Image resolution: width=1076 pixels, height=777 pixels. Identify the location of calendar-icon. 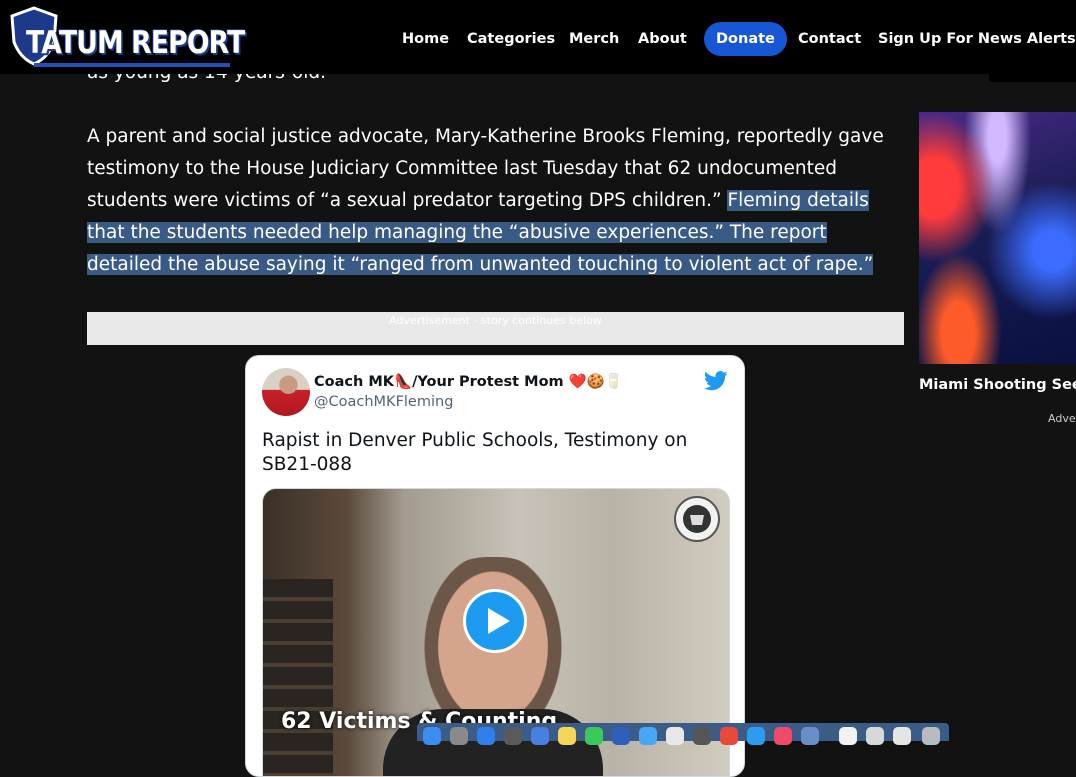
(675, 736).